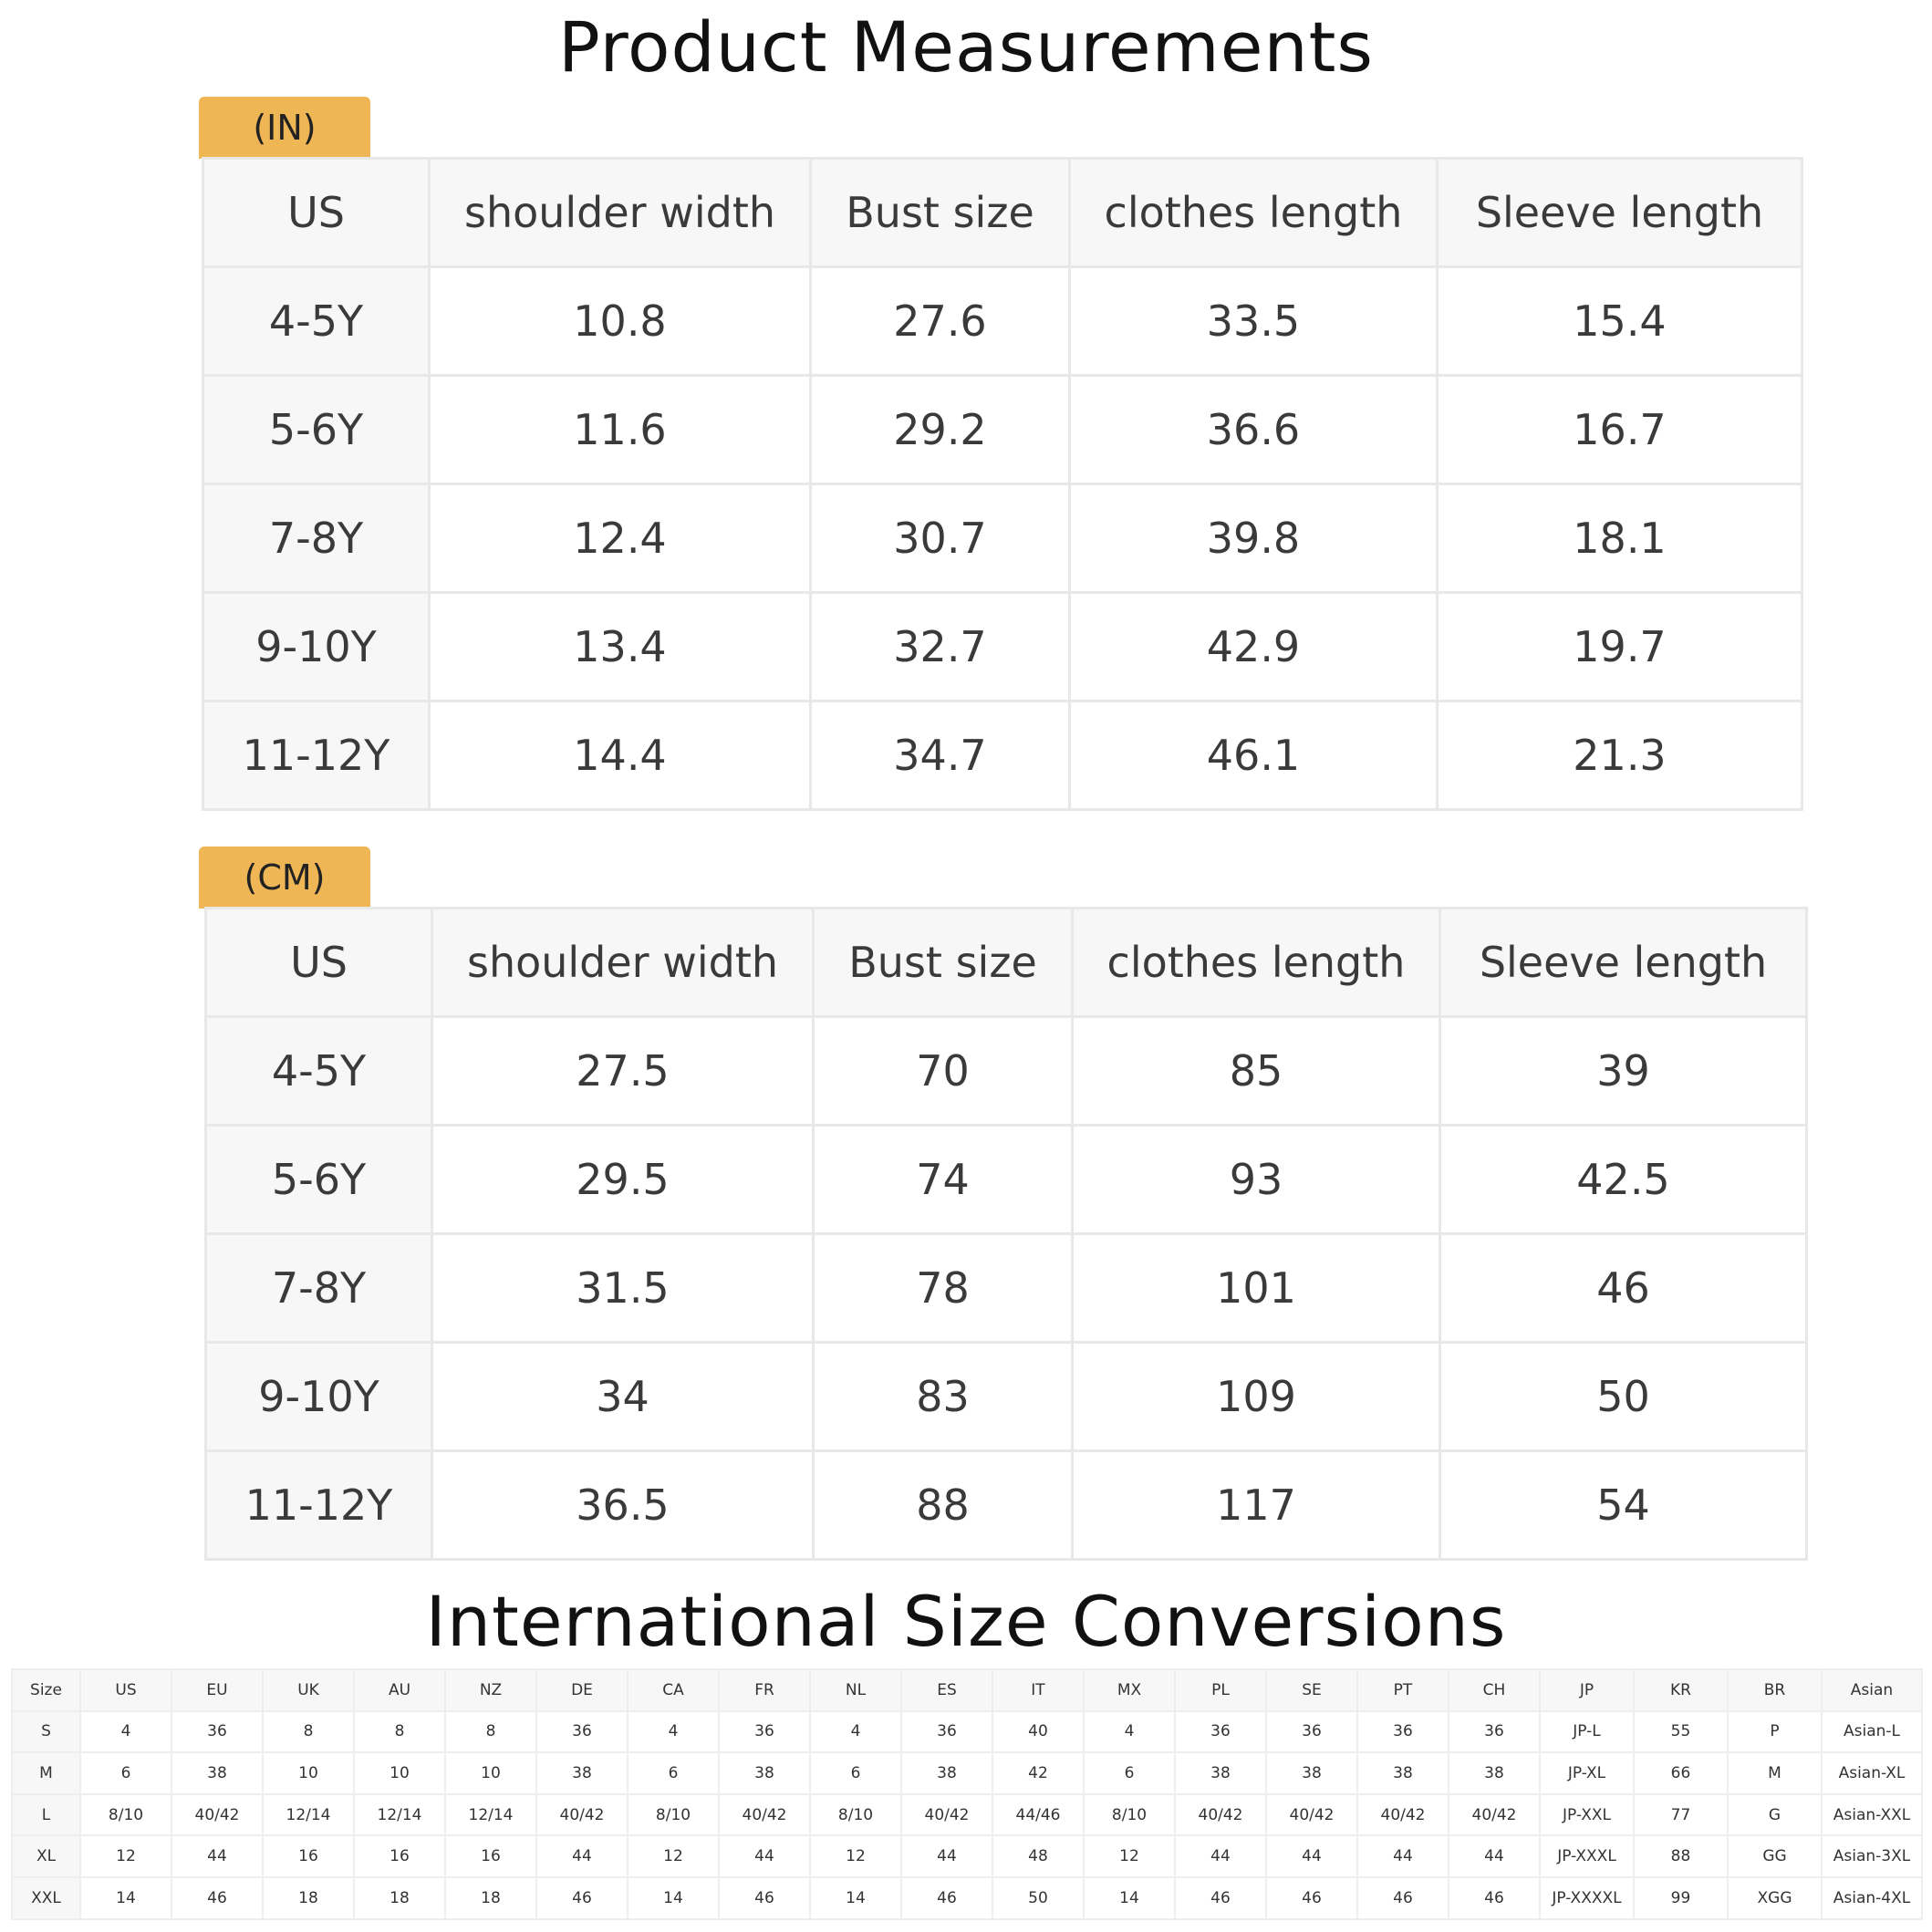  I want to click on value-cell: 44/46, so click(1038, 1814).